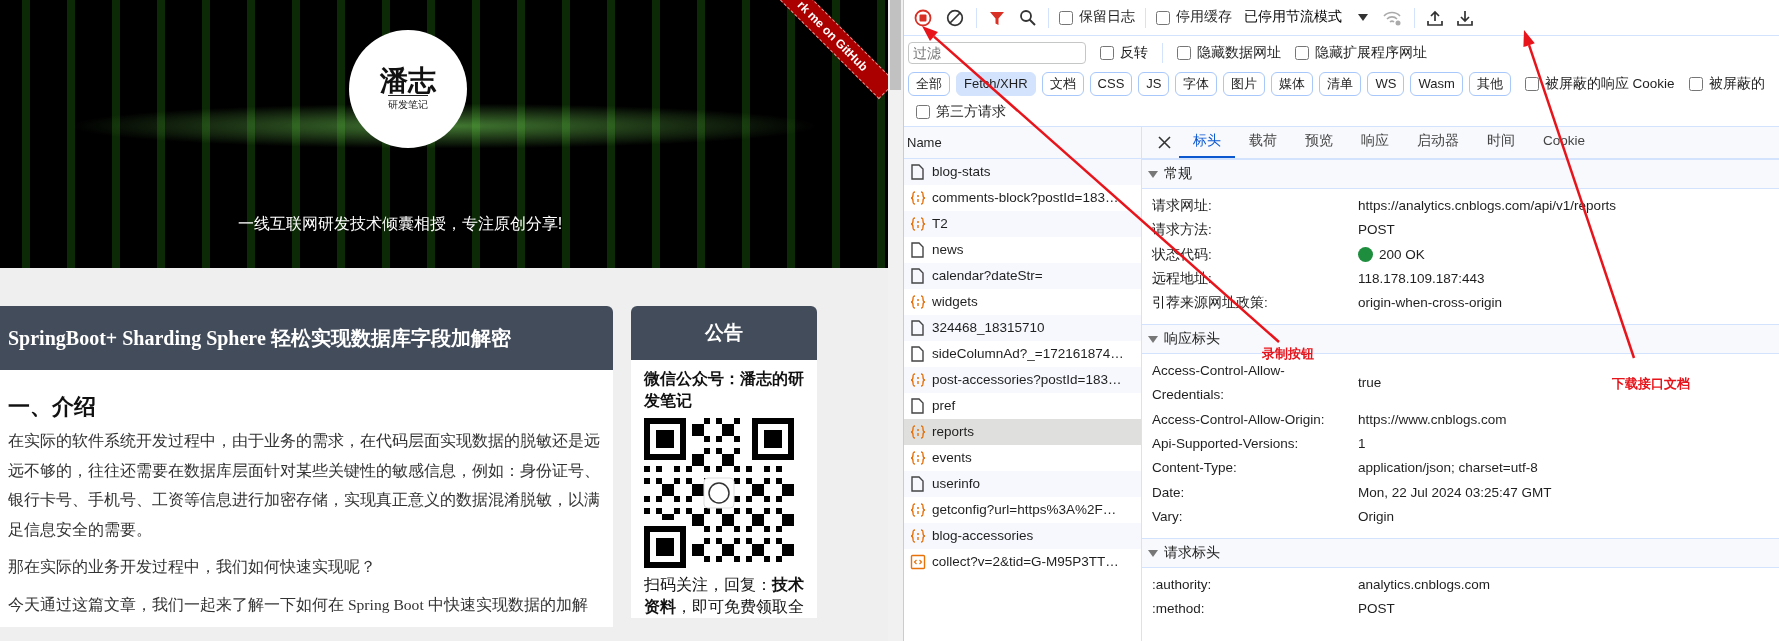  I want to click on section-heading: 一、介绍, so click(52, 407).